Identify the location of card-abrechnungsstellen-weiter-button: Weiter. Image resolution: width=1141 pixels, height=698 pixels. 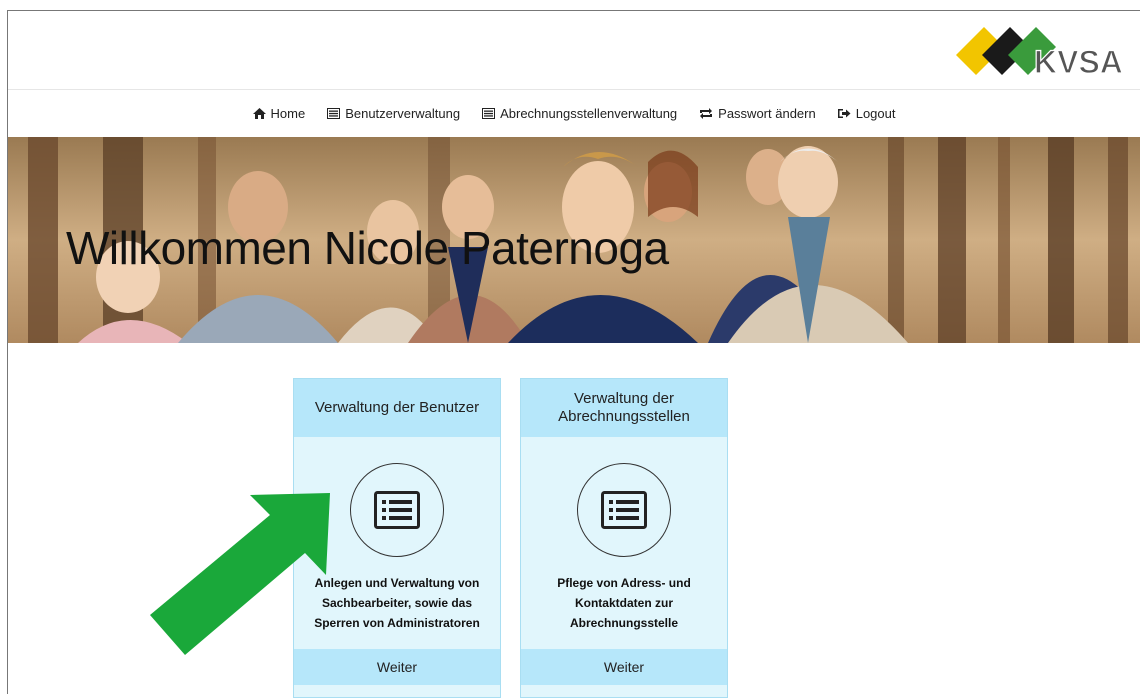
(624, 667).